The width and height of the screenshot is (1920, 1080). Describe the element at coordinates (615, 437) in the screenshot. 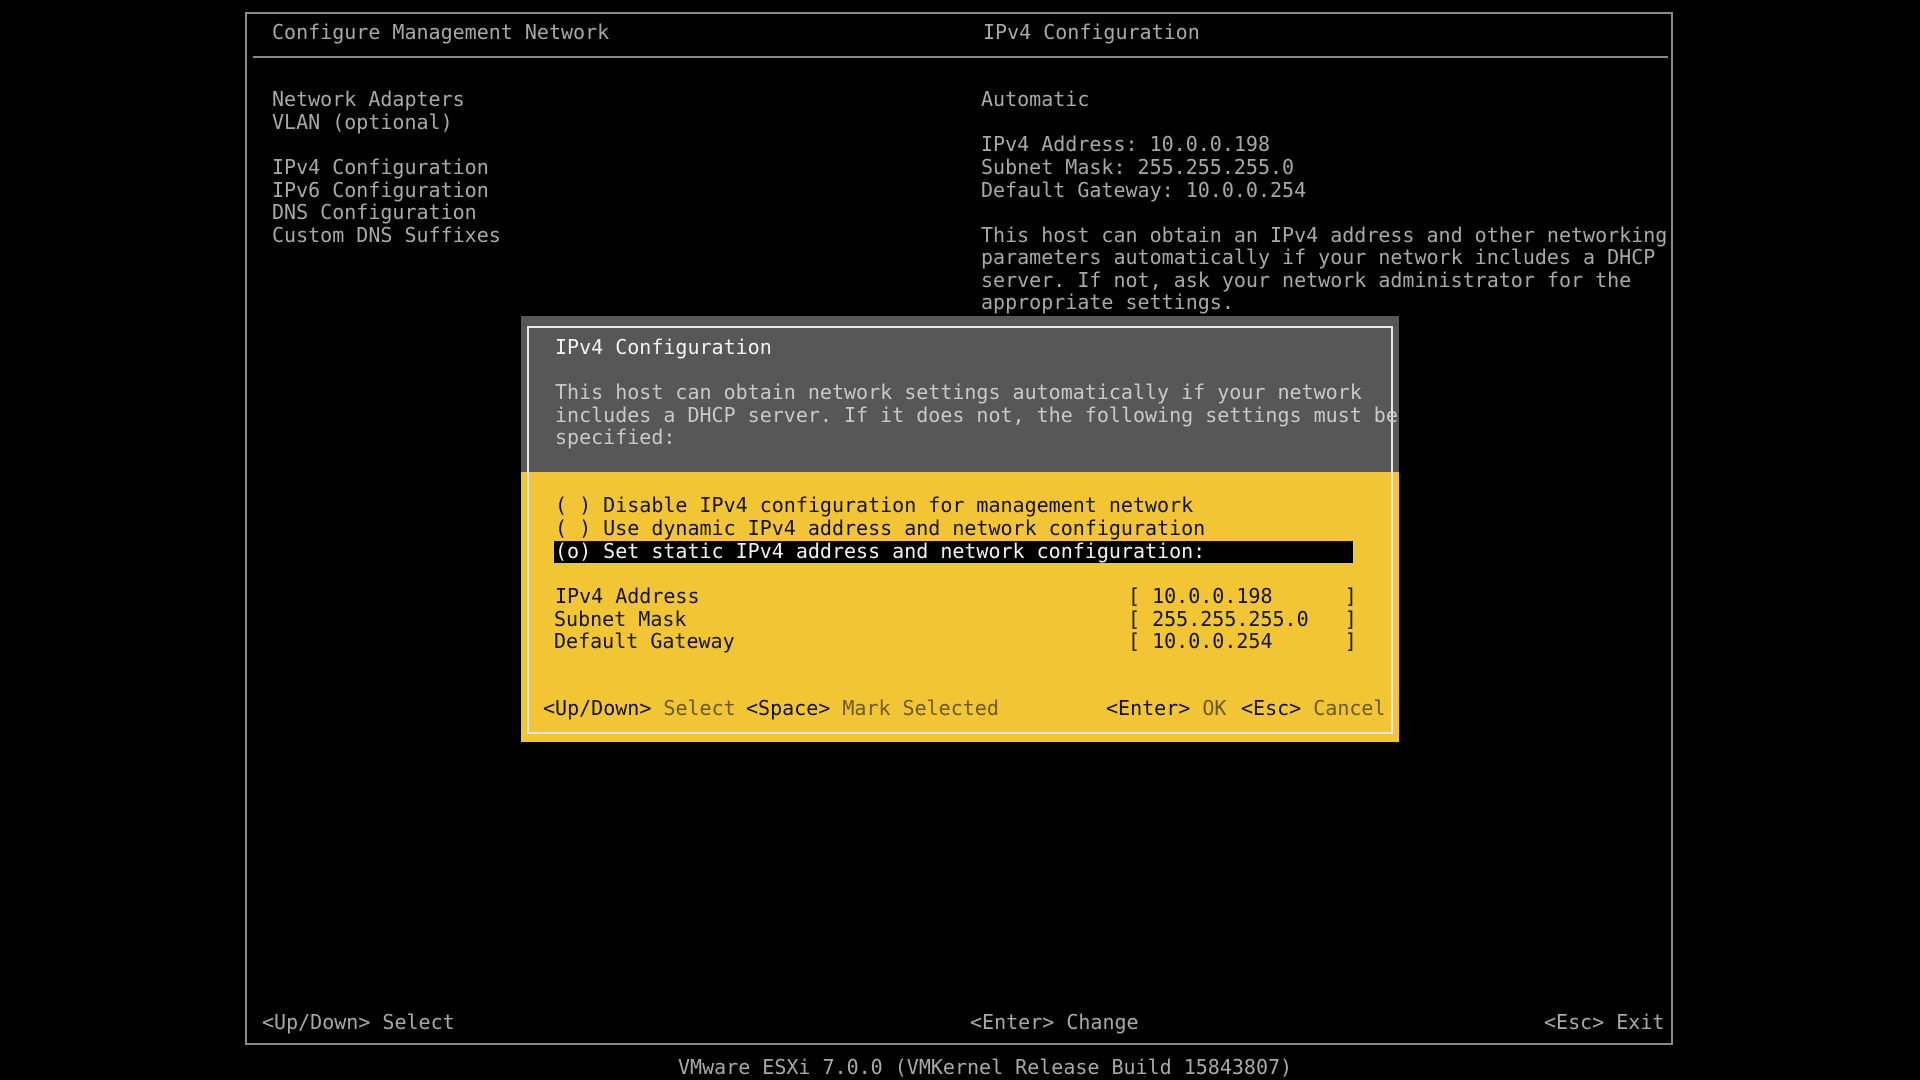

I see `dialog-description-line: specified:` at that location.